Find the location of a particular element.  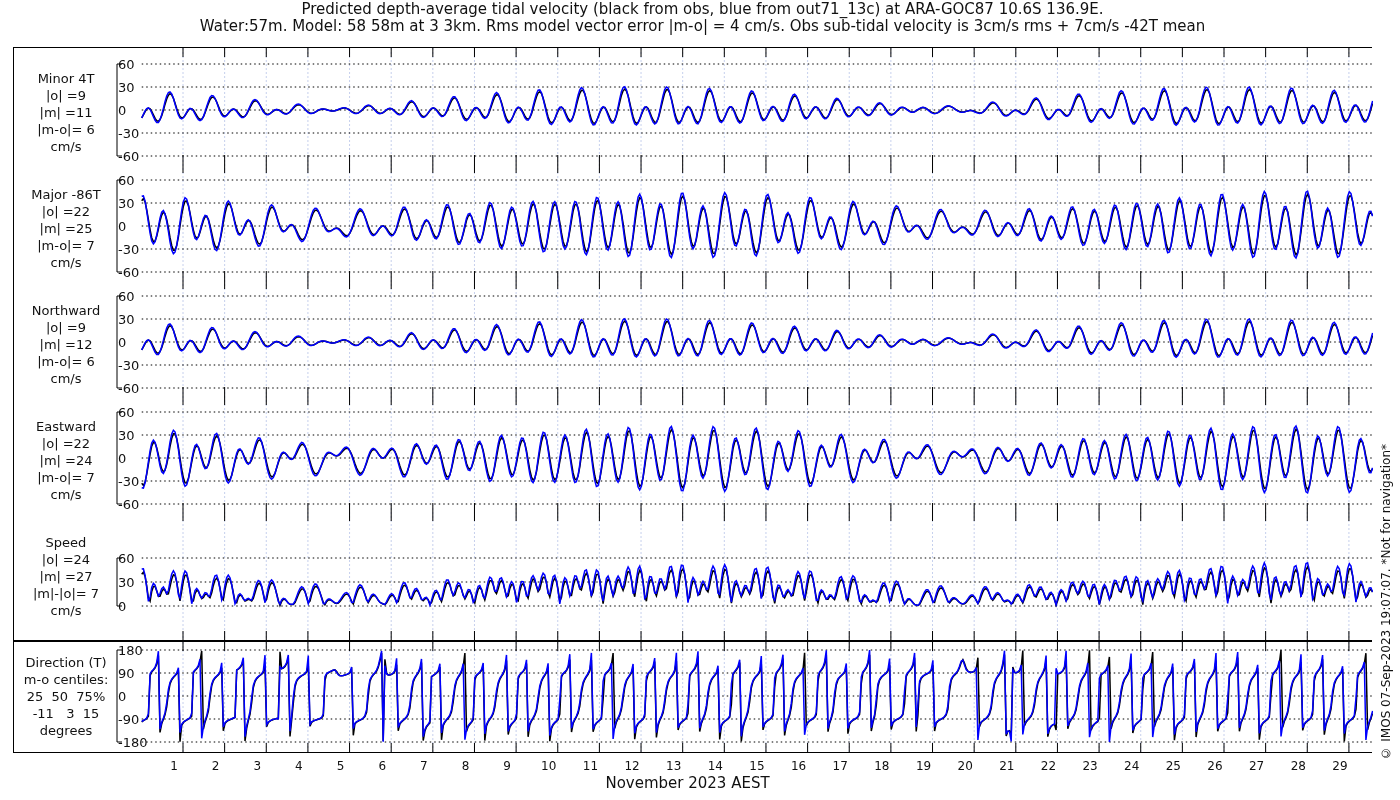

day-label: 3 is located at coordinates (257, 766).